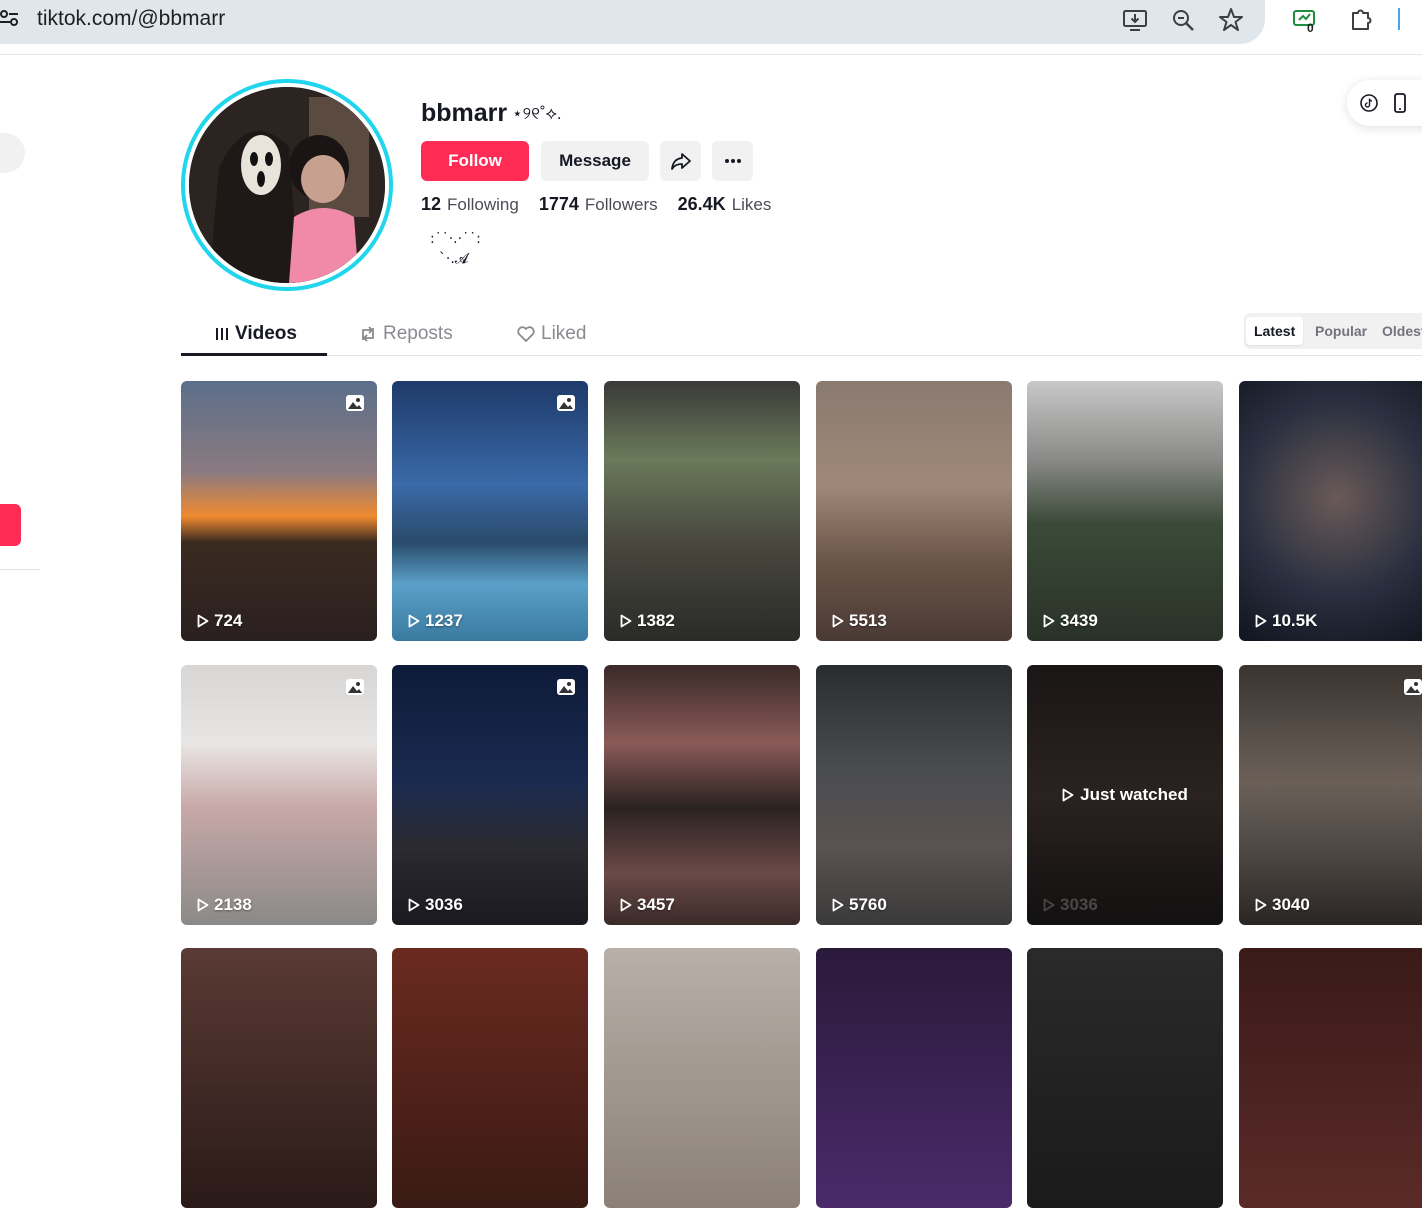 The width and height of the screenshot is (1422, 1208). I want to click on video-tile: 5760, so click(914, 795).